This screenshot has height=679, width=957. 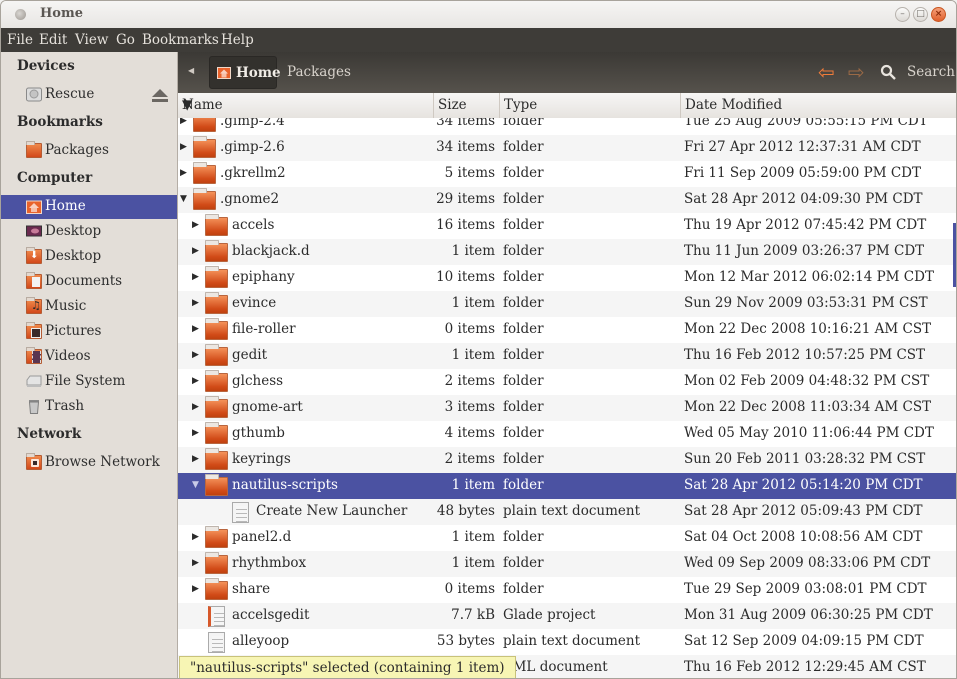 What do you see at coordinates (306, 105) in the screenshot?
I see `column-header-name: Name ▼` at bounding box center [306, 105].